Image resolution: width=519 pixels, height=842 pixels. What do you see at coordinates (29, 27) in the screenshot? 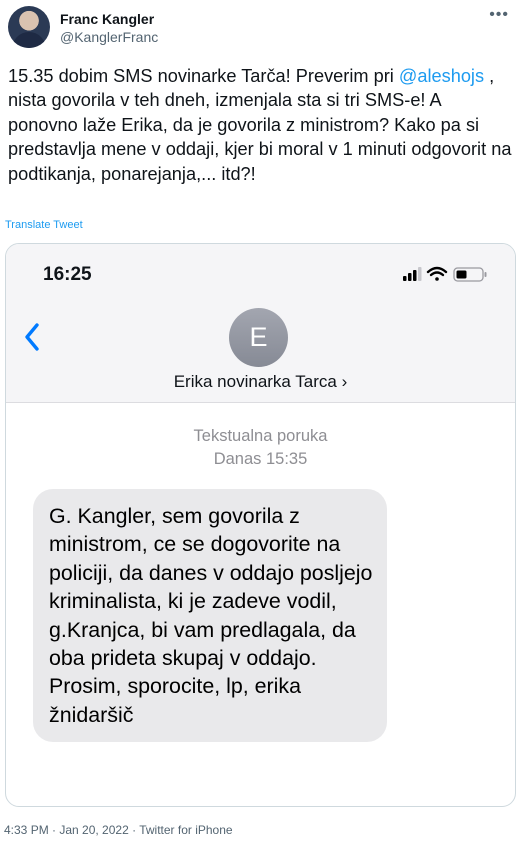
I see `author-avatar` at bounding box center [29, 27].